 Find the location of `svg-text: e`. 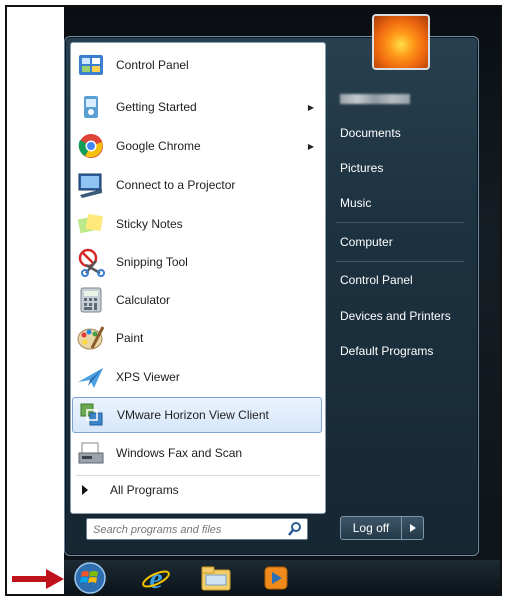

svg-text: e is located at coordinates (155, 578).